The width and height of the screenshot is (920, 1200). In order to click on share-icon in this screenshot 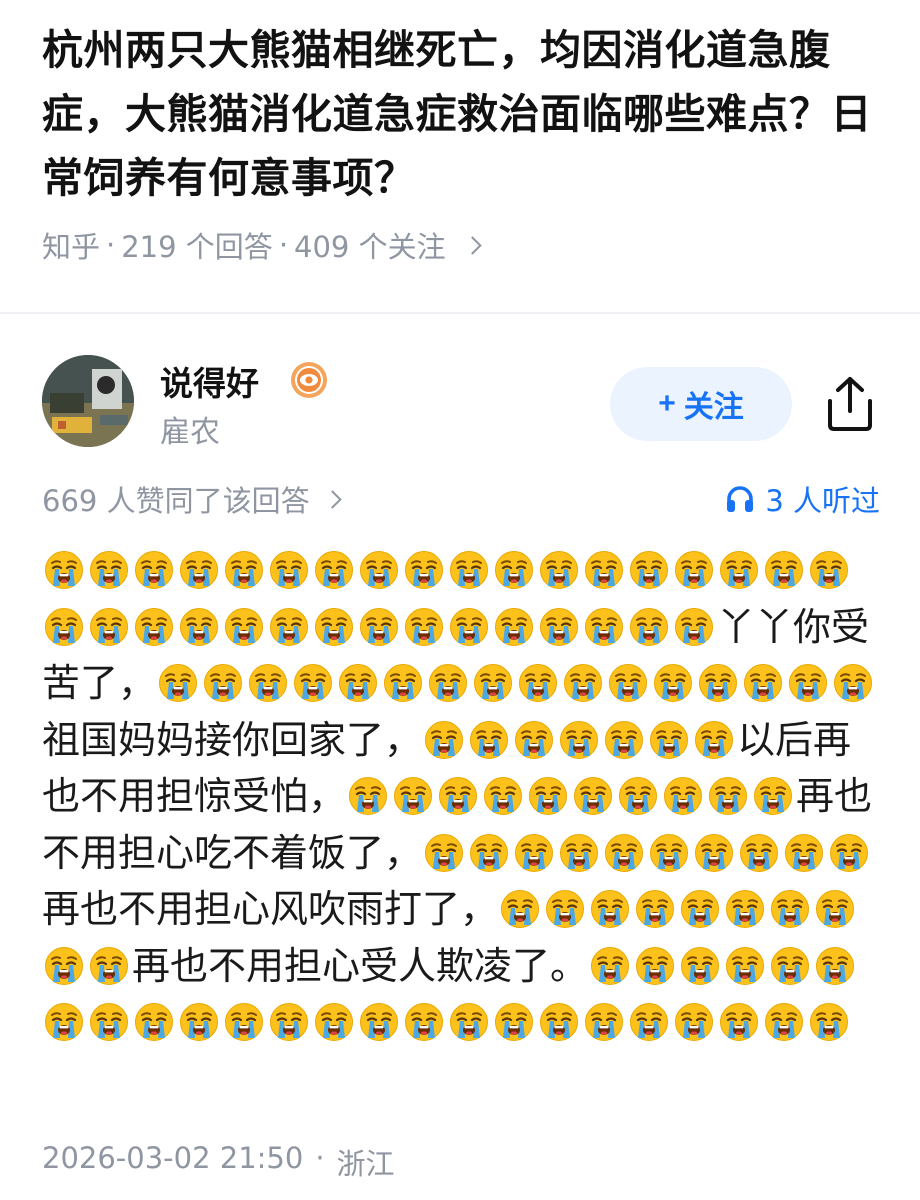, I will do `click(850, 403)`.